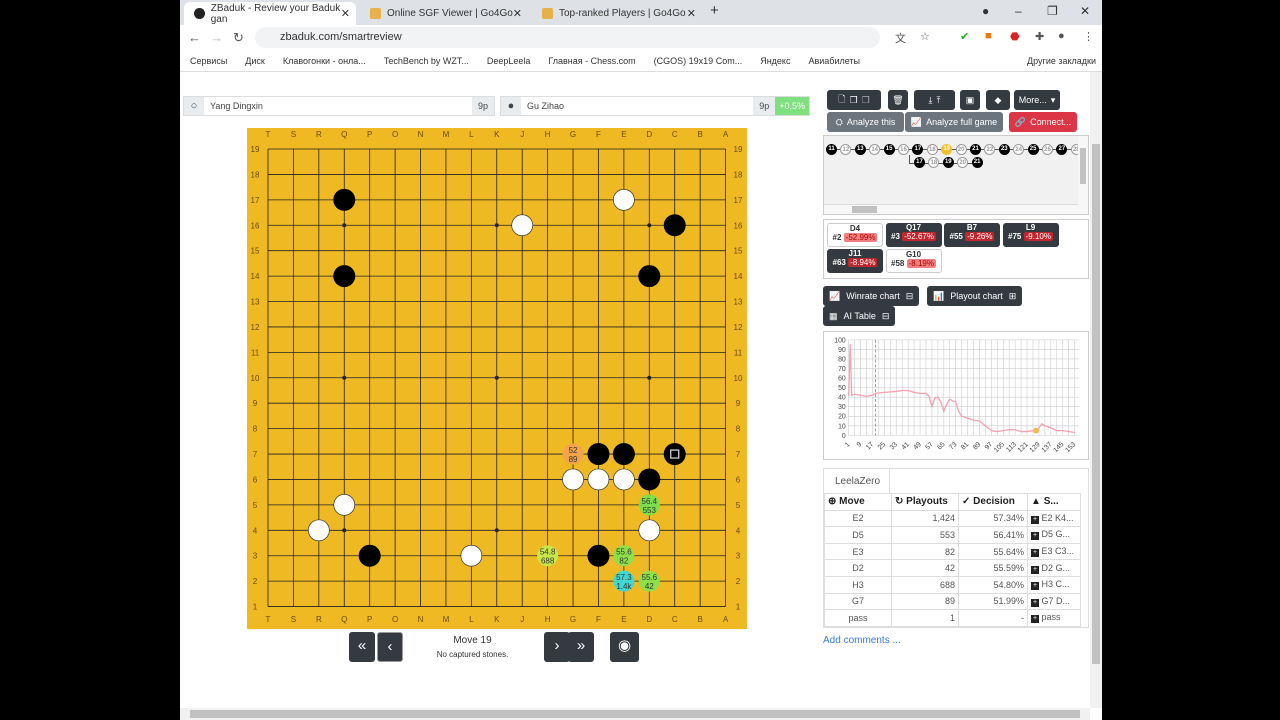 This screenshot has width=1280, height=720. I want to click on menu-icon: ⋮, so click(1088, 36).